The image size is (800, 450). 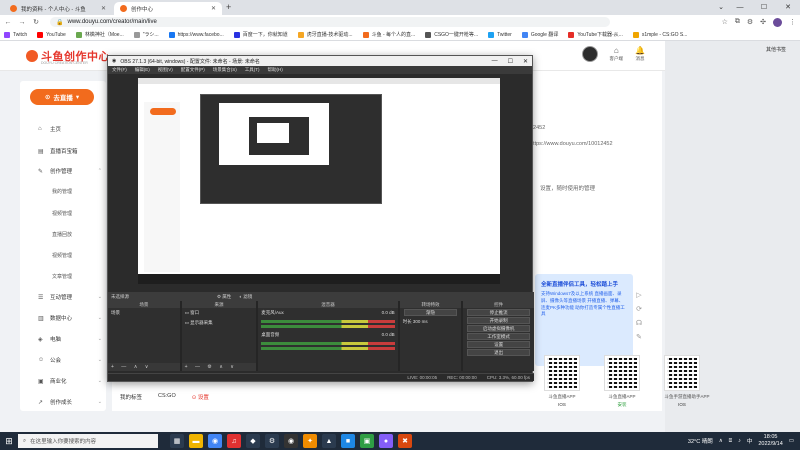 I want to click on menu-profile: 配置文件(P), so click(x=193, y=70).